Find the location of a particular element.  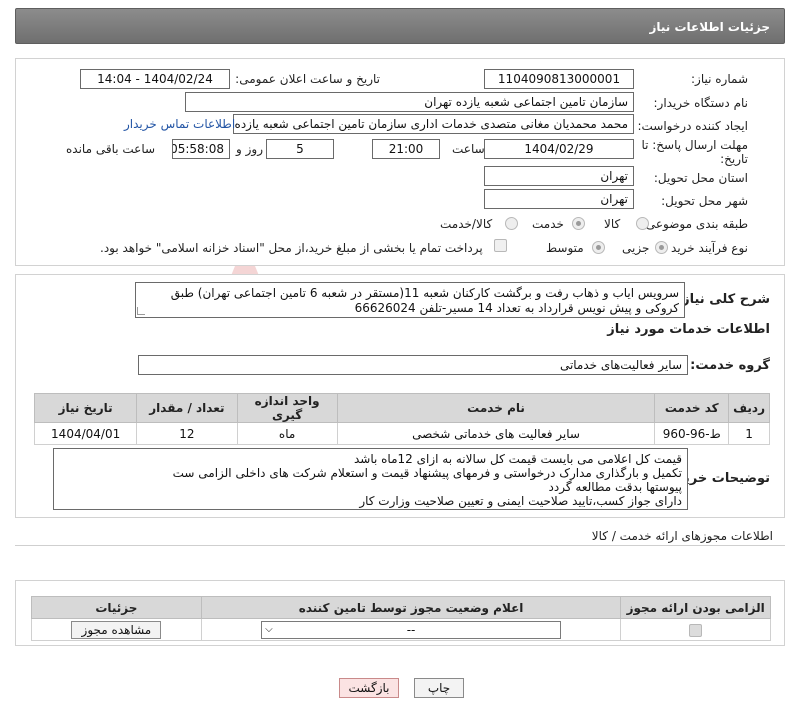

description-resize-handle is located at coordinates (141, 311).